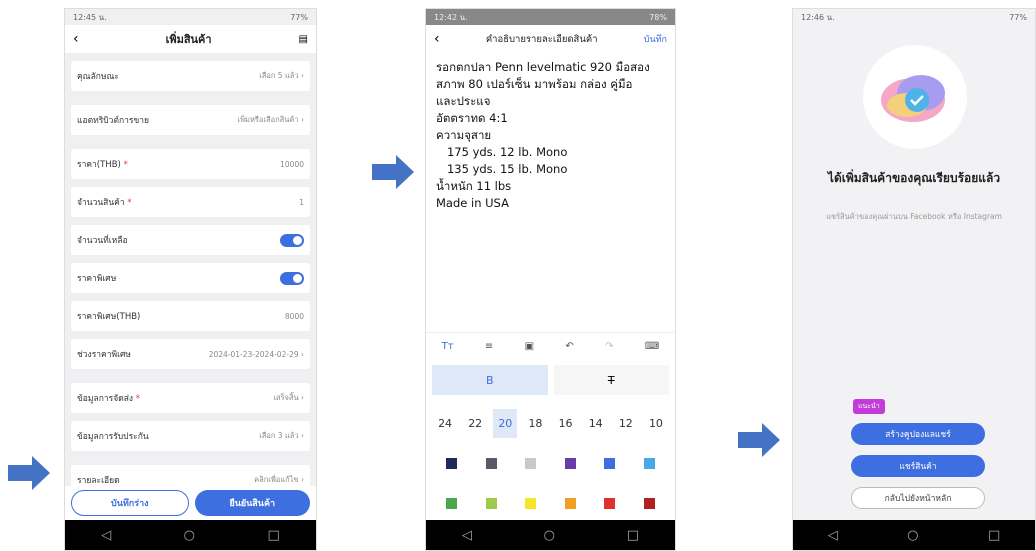 The image size is (1036, 551). Describe the element at coordinates (102, 241) in the screenshot. I see `row-label: จำนวนที่เหลือ` at that location.